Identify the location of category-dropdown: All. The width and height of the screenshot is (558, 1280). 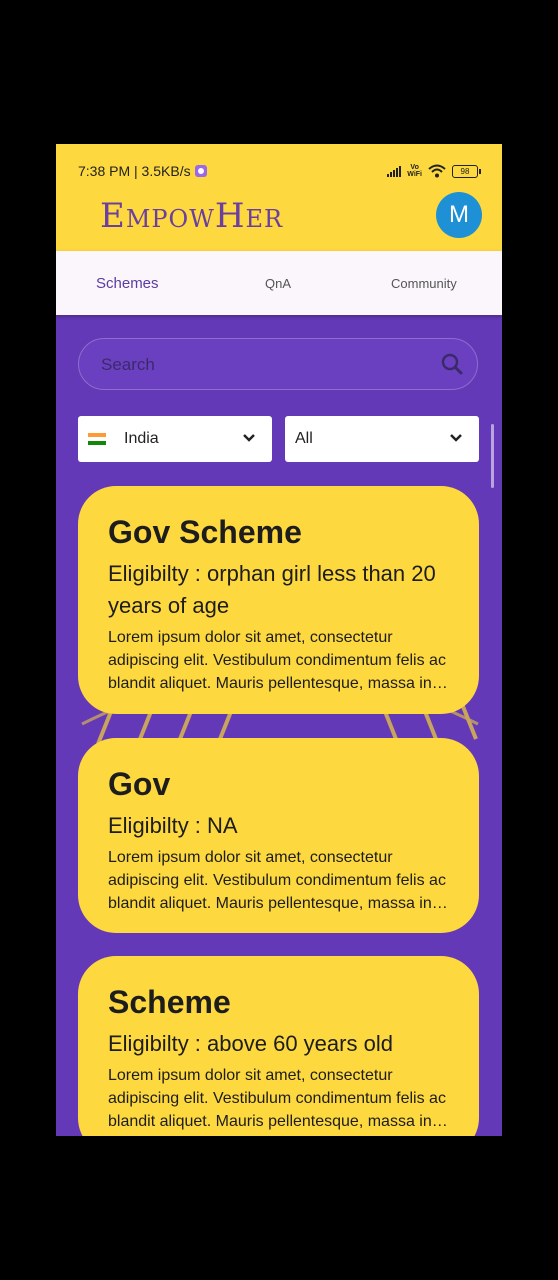
(382, 439).